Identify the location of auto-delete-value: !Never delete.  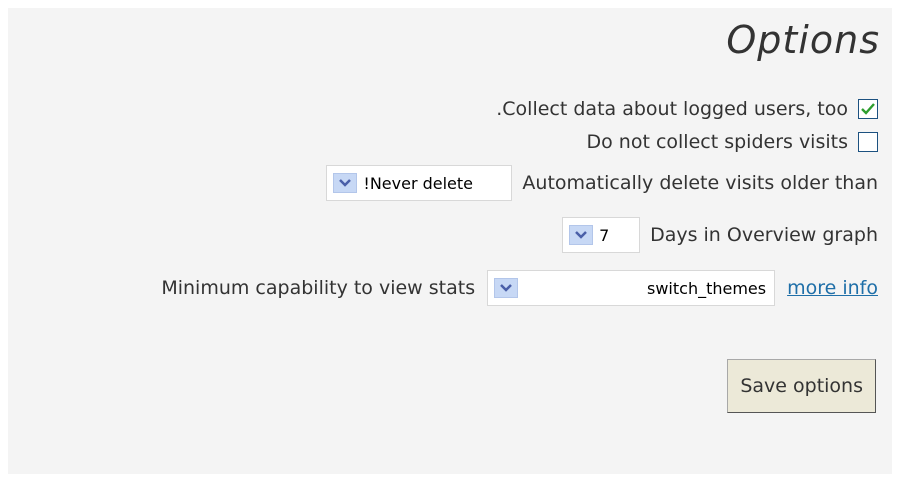
(418, 183).